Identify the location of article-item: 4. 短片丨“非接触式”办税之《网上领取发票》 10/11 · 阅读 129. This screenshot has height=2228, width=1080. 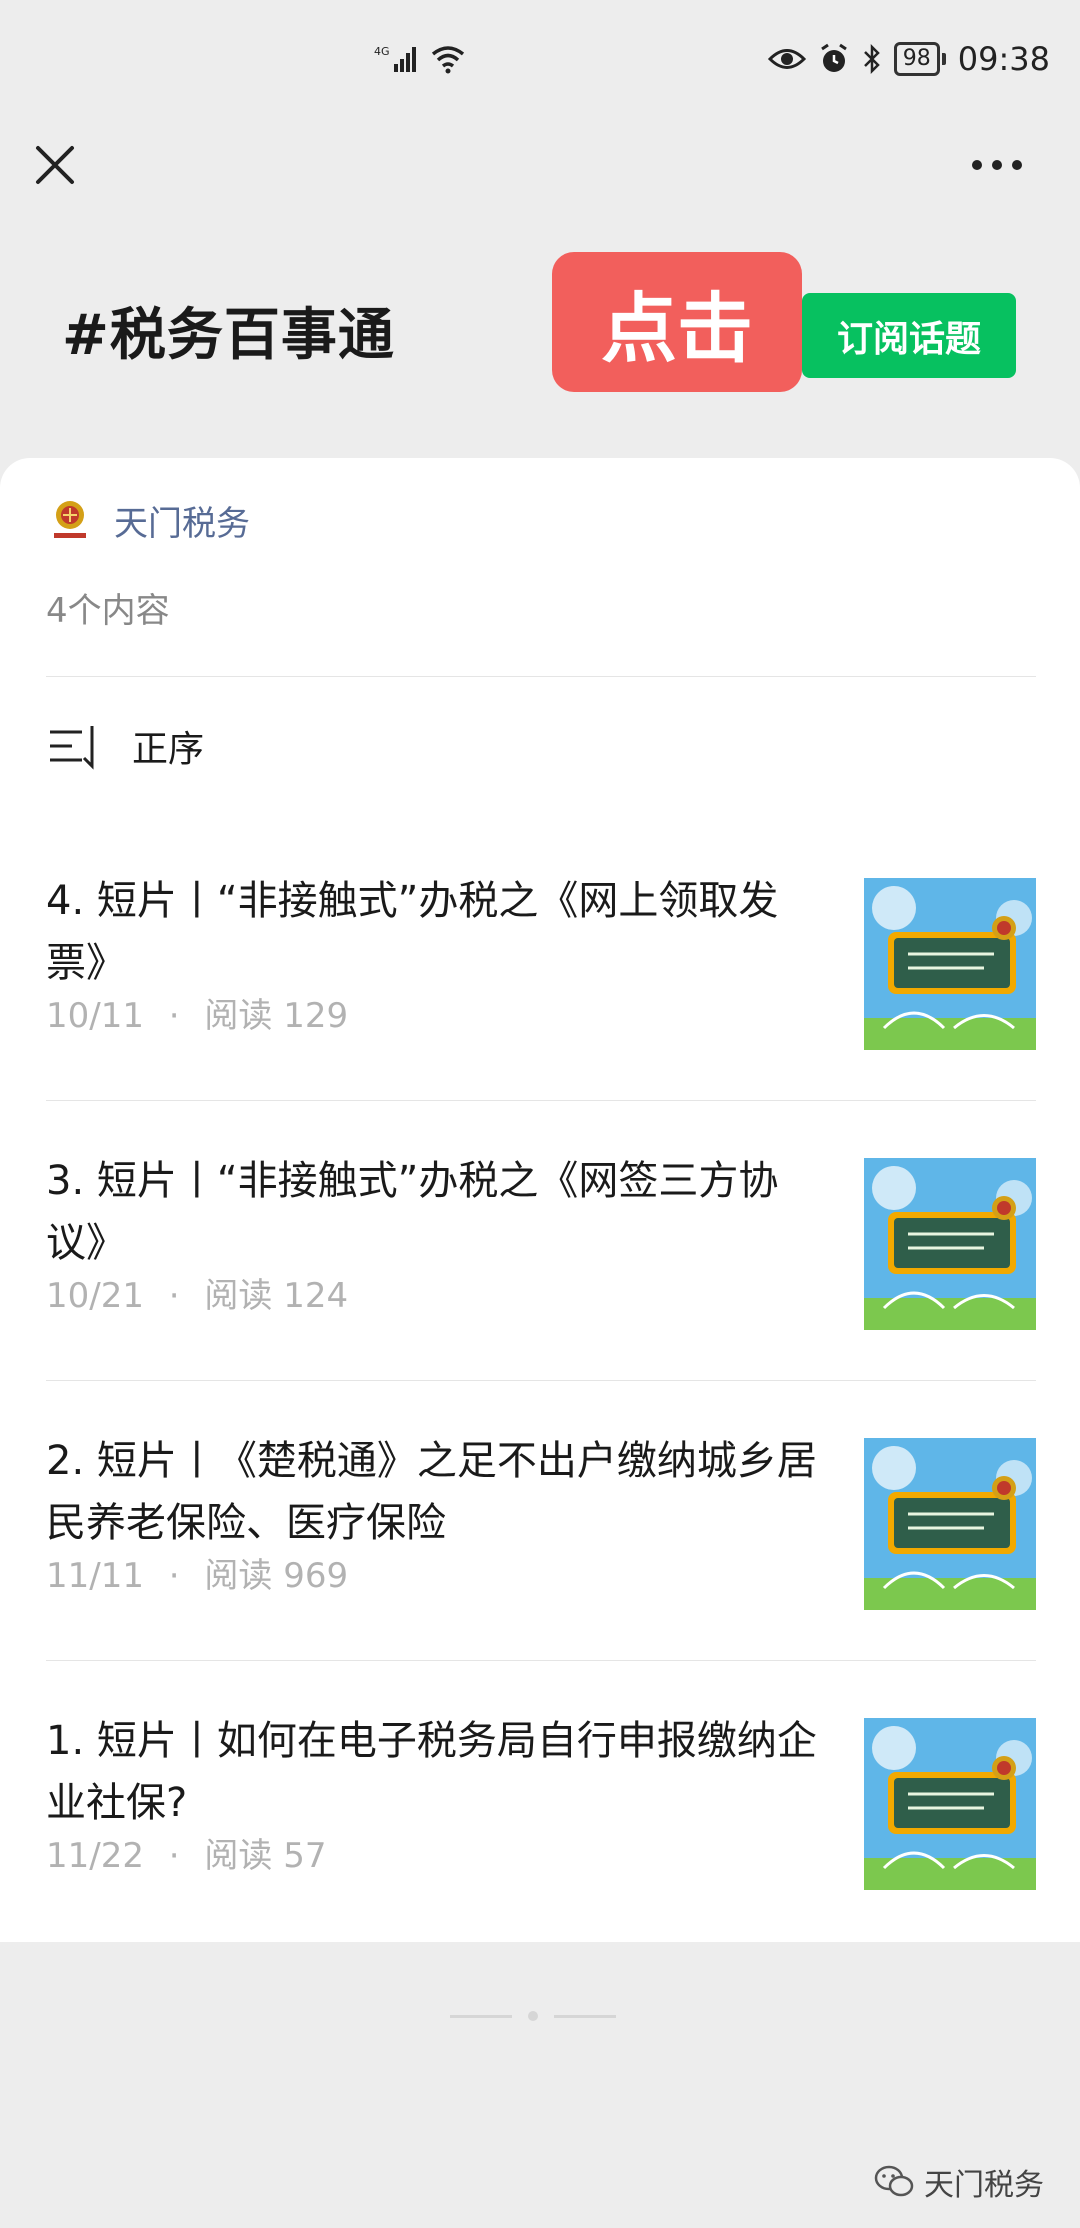
(540, 970).